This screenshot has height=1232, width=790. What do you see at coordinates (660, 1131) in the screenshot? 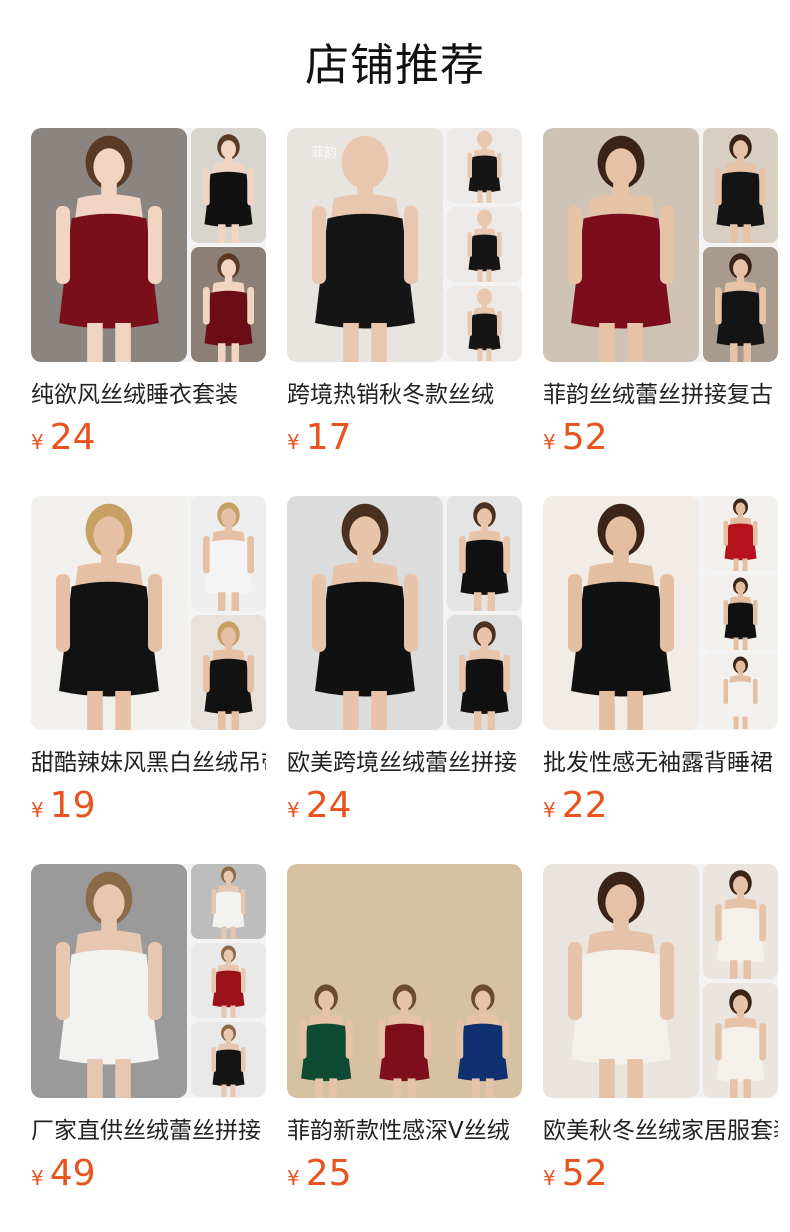
I see `product-title: 欧美秋冬丝绒家居服套装` at bounding box center [660, 1131].